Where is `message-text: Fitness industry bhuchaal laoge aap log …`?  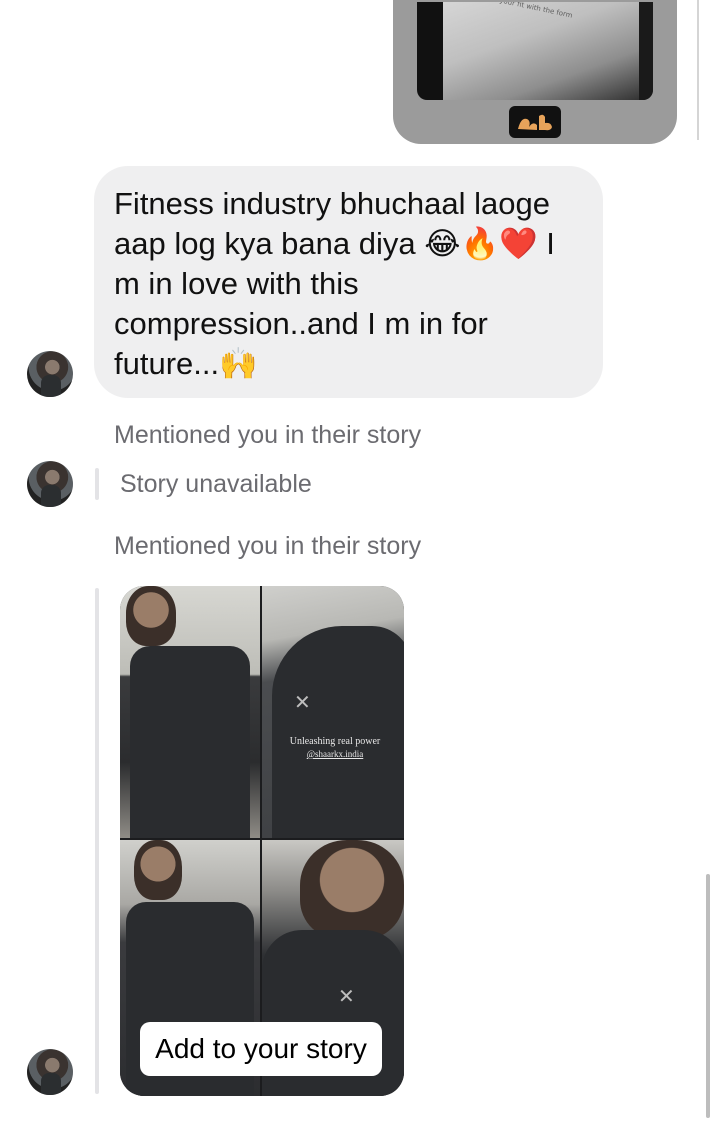 message-text: Fitness industry bhuchaal laoge aap log … is located at coordinates (334, 283).